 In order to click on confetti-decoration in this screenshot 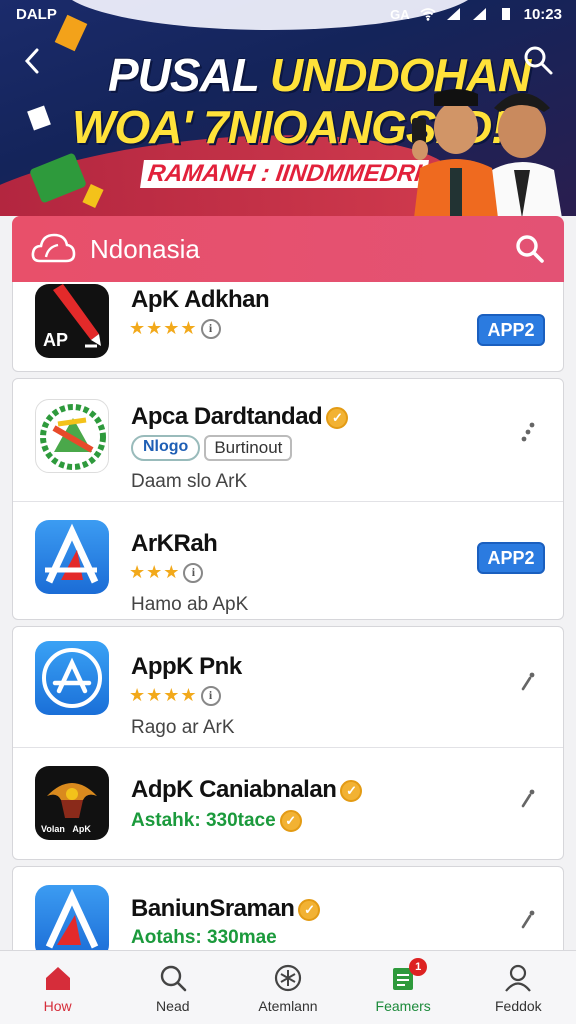, I will do `click(39, 118)`.